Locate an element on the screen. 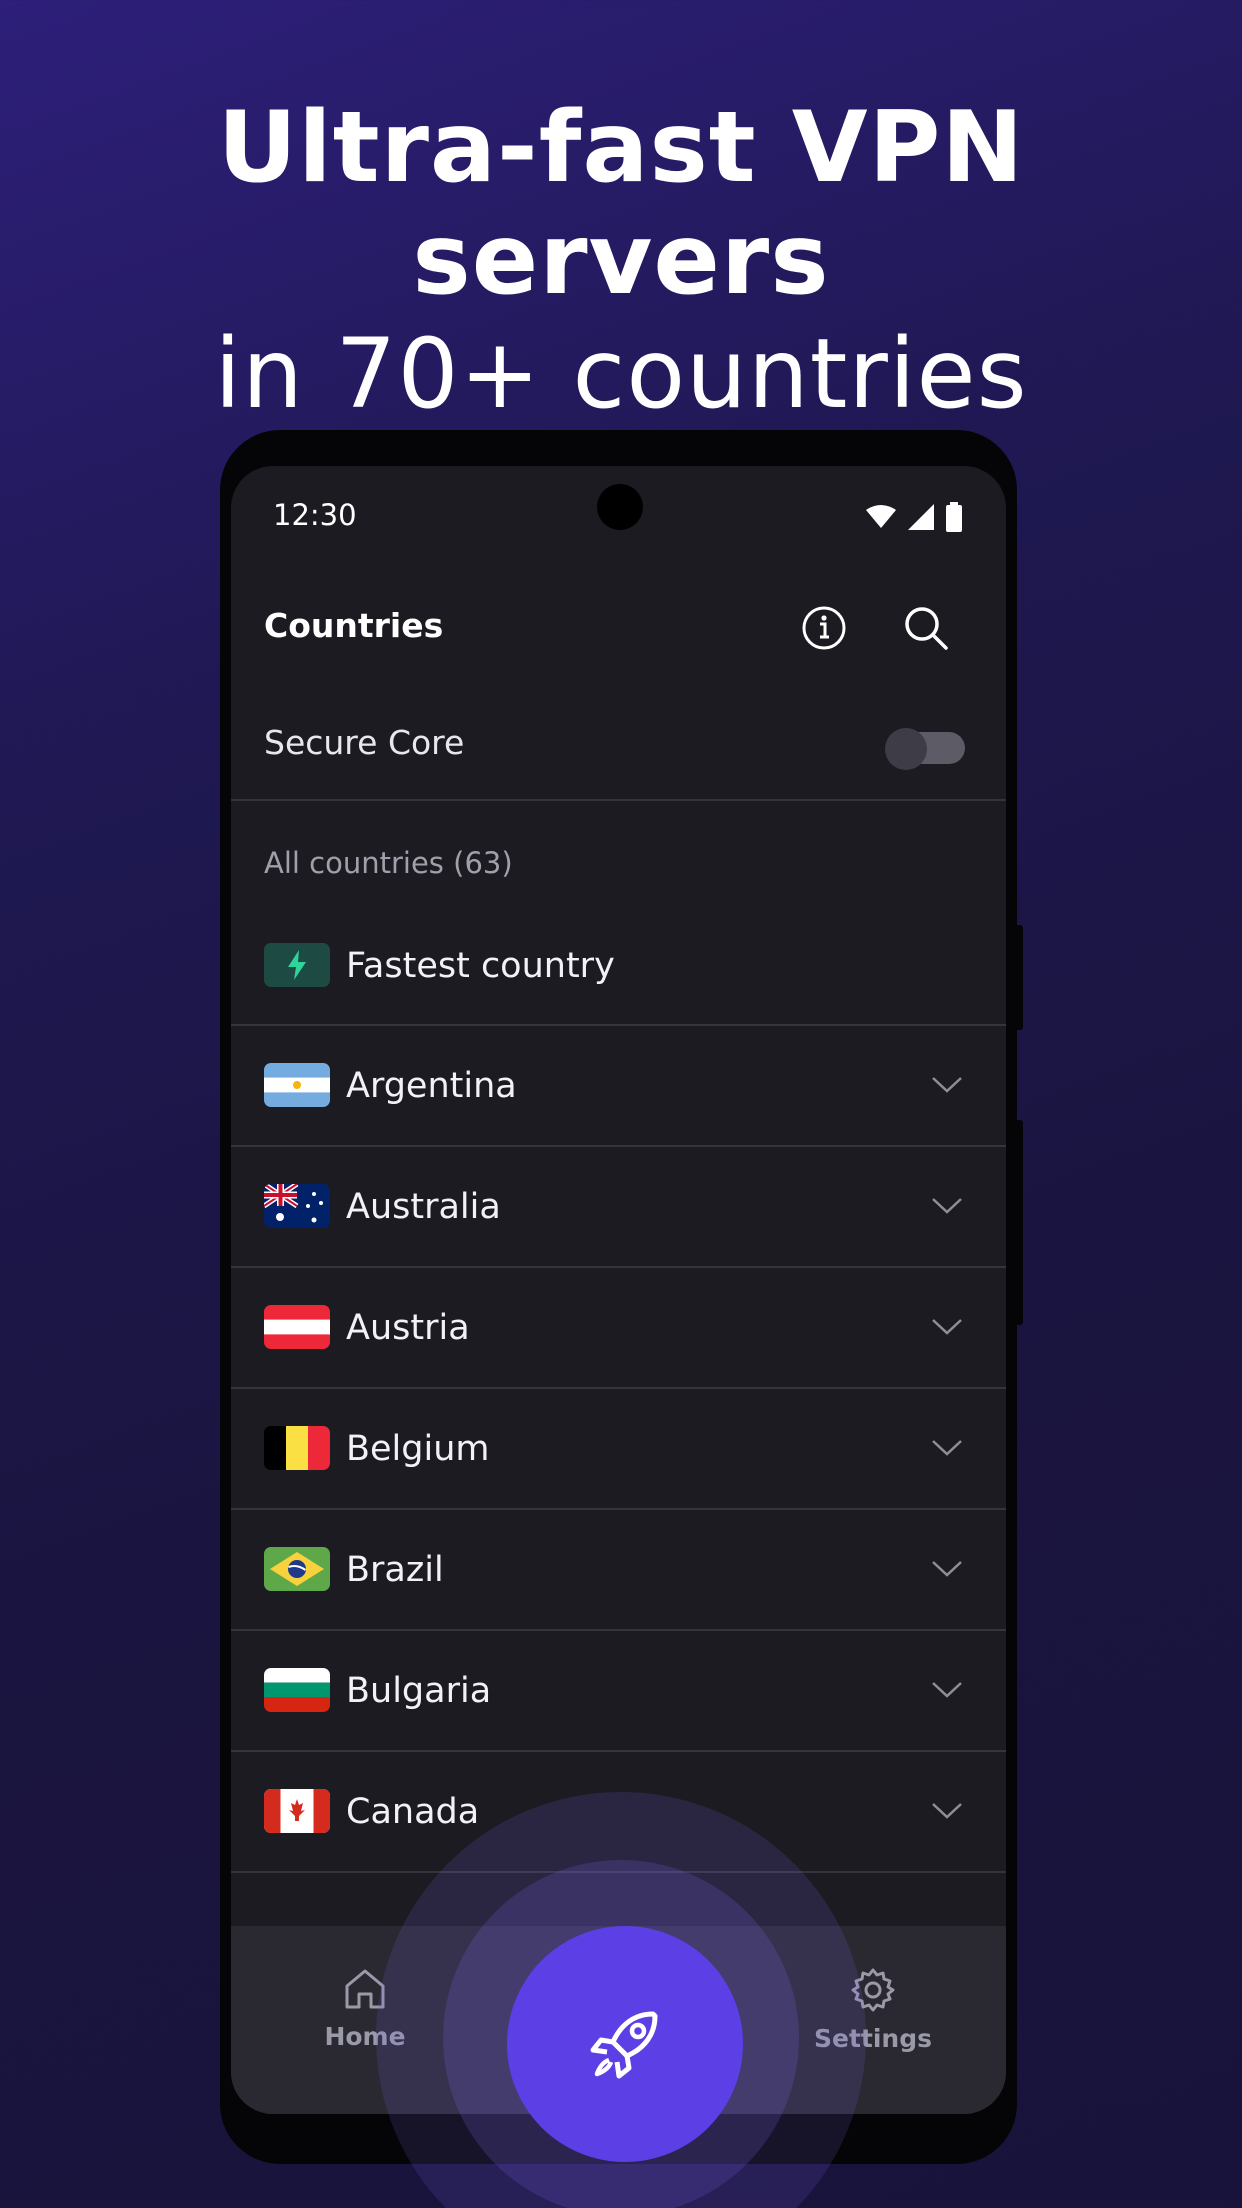 Image resolution: width=1242 pixels, height=2208 pixels. rocket-icon is located at coordinates (624, 2045).